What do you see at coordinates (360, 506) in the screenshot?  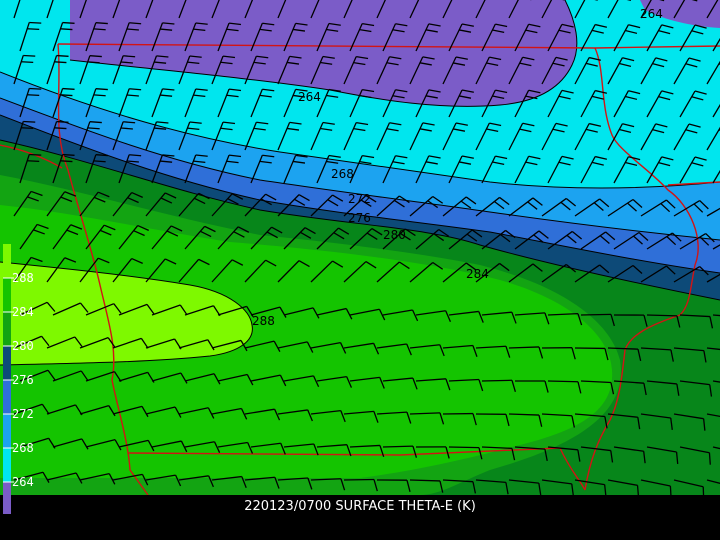 I see `map-caption: 220123/0700 SURFACE THETA-E (K)` at bounding box center [360, 506].